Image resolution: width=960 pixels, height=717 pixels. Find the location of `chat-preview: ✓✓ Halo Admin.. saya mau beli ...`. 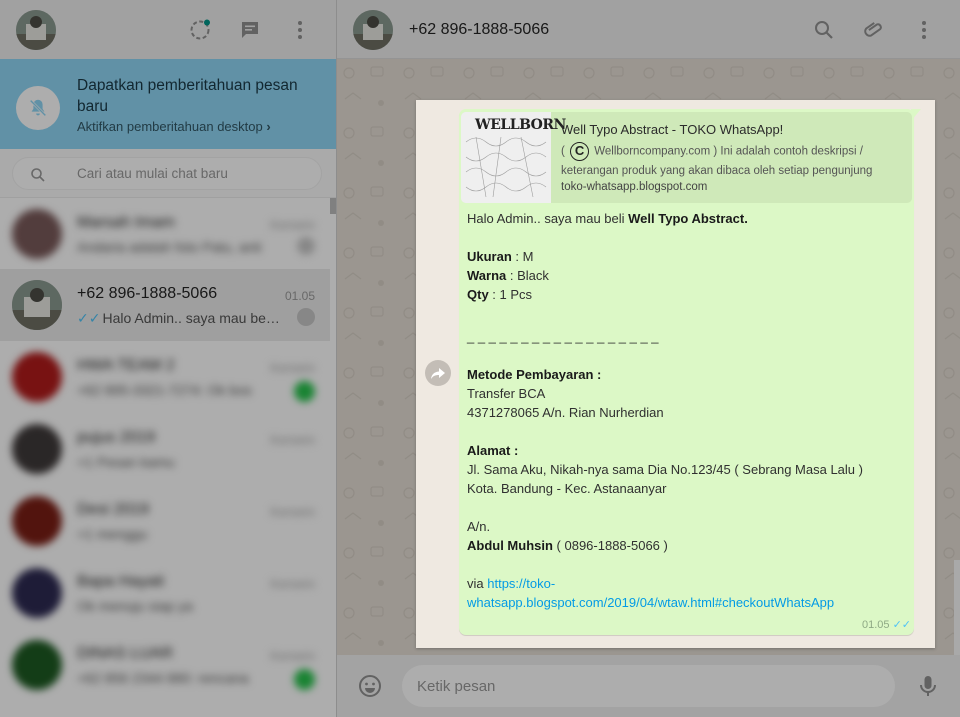

chat-preview: ✓✓ Halo Admin.. saya mau beli ... is located at coordinates (179, 318).